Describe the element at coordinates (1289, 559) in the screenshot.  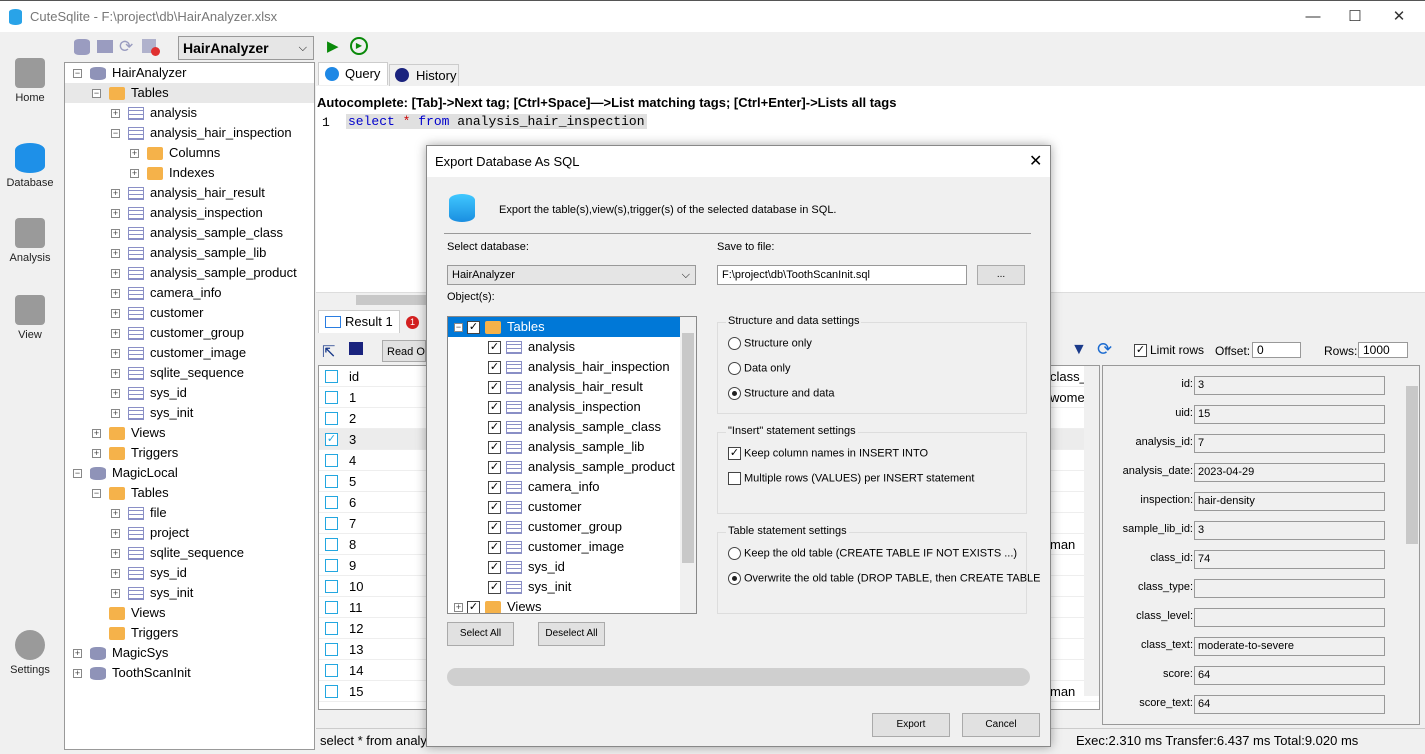
I see `field-value-input: 74` at that location.